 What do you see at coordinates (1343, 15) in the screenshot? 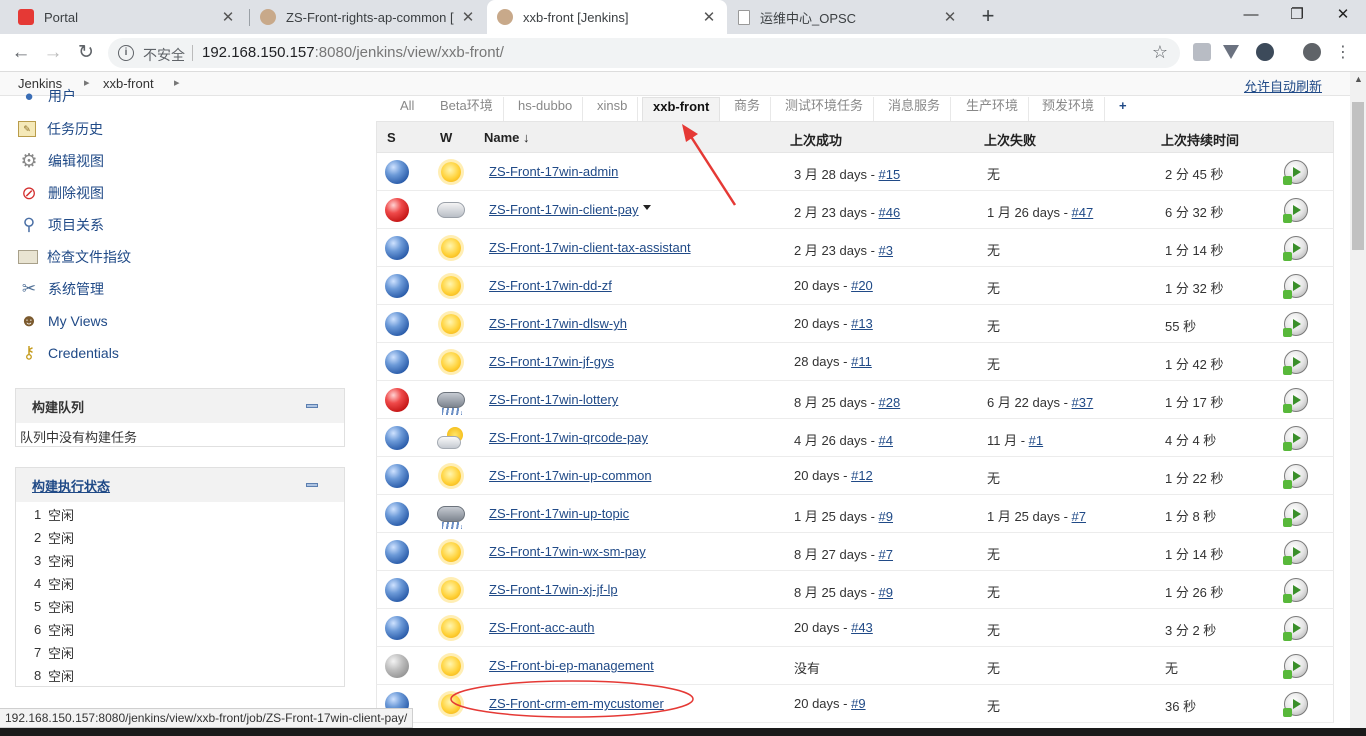
I see `close-window-button: ✕` at bounding box center [1343, 15].